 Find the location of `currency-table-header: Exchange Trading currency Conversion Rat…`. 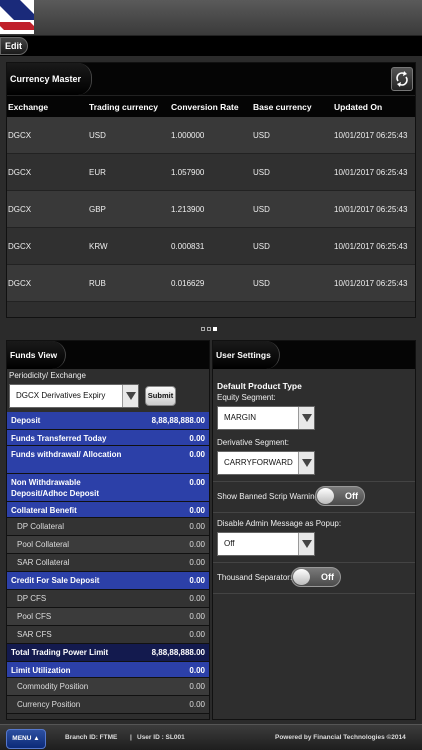

currency-table-header: Exchange Trading currency Conversion Rat… is located at coordinates (211, 106).